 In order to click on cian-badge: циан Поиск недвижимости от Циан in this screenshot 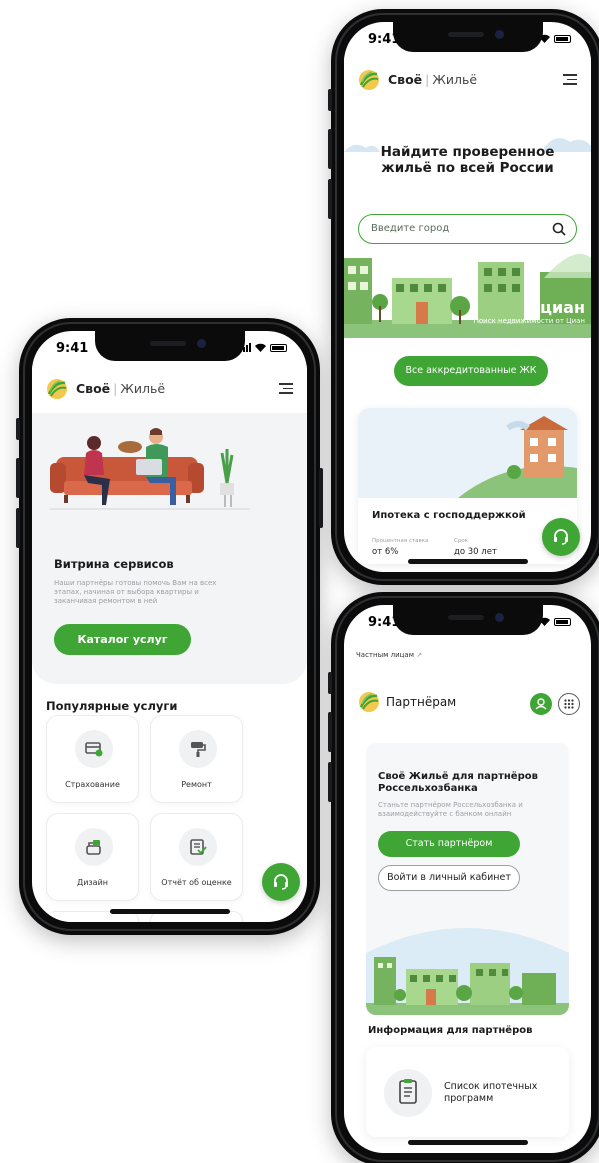, I will do `click(529, 311)`.